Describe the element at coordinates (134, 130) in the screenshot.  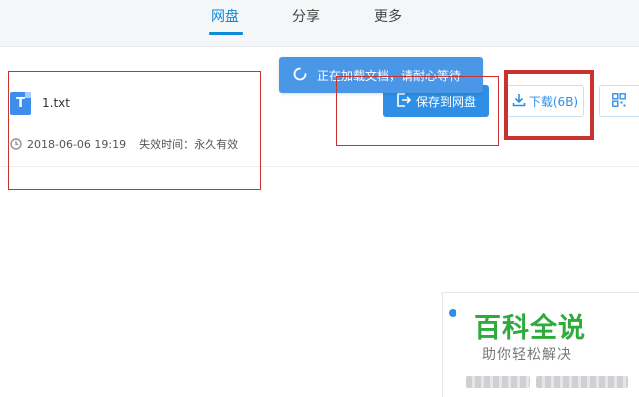
I see `annotation-box-file-info` at that location.